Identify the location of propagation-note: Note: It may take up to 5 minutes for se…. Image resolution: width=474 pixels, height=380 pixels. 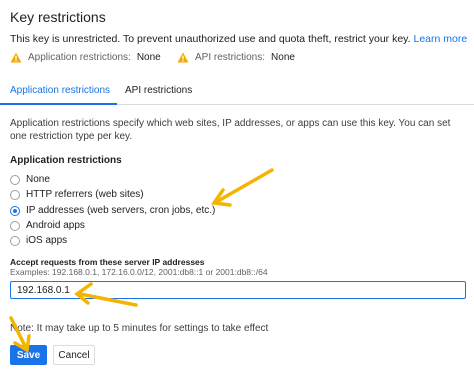
(139, 328).